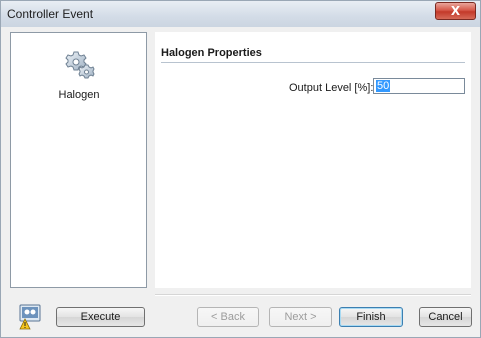 This screenshot has height=338, width=481. I want to click on output-level-value: 50, so click(383, 86).